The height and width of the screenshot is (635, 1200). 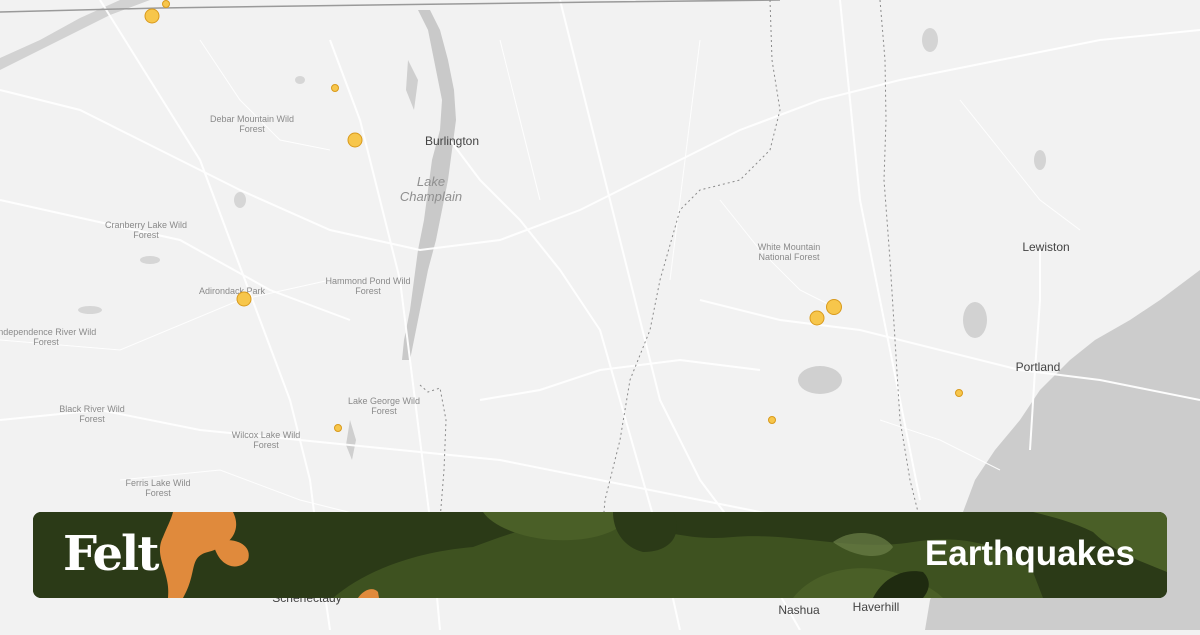 I want to click on felt-logo: Felt, so click(x=111, y=554).